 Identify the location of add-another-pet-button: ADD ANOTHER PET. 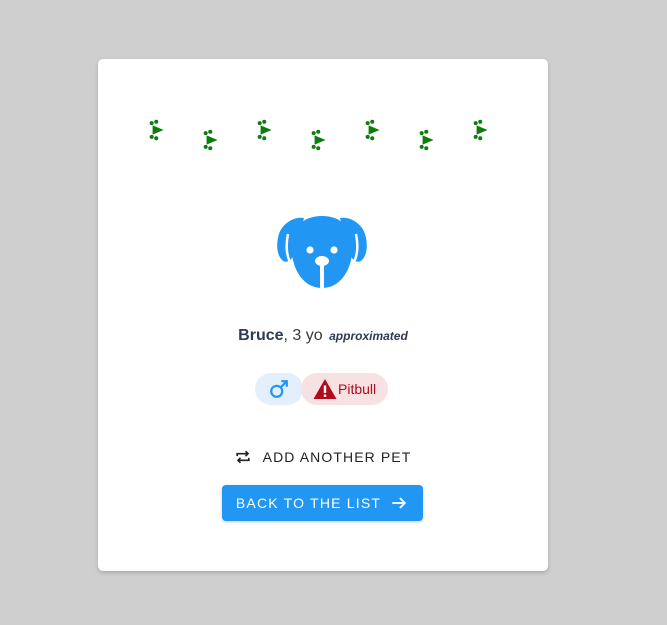
(322, 457).